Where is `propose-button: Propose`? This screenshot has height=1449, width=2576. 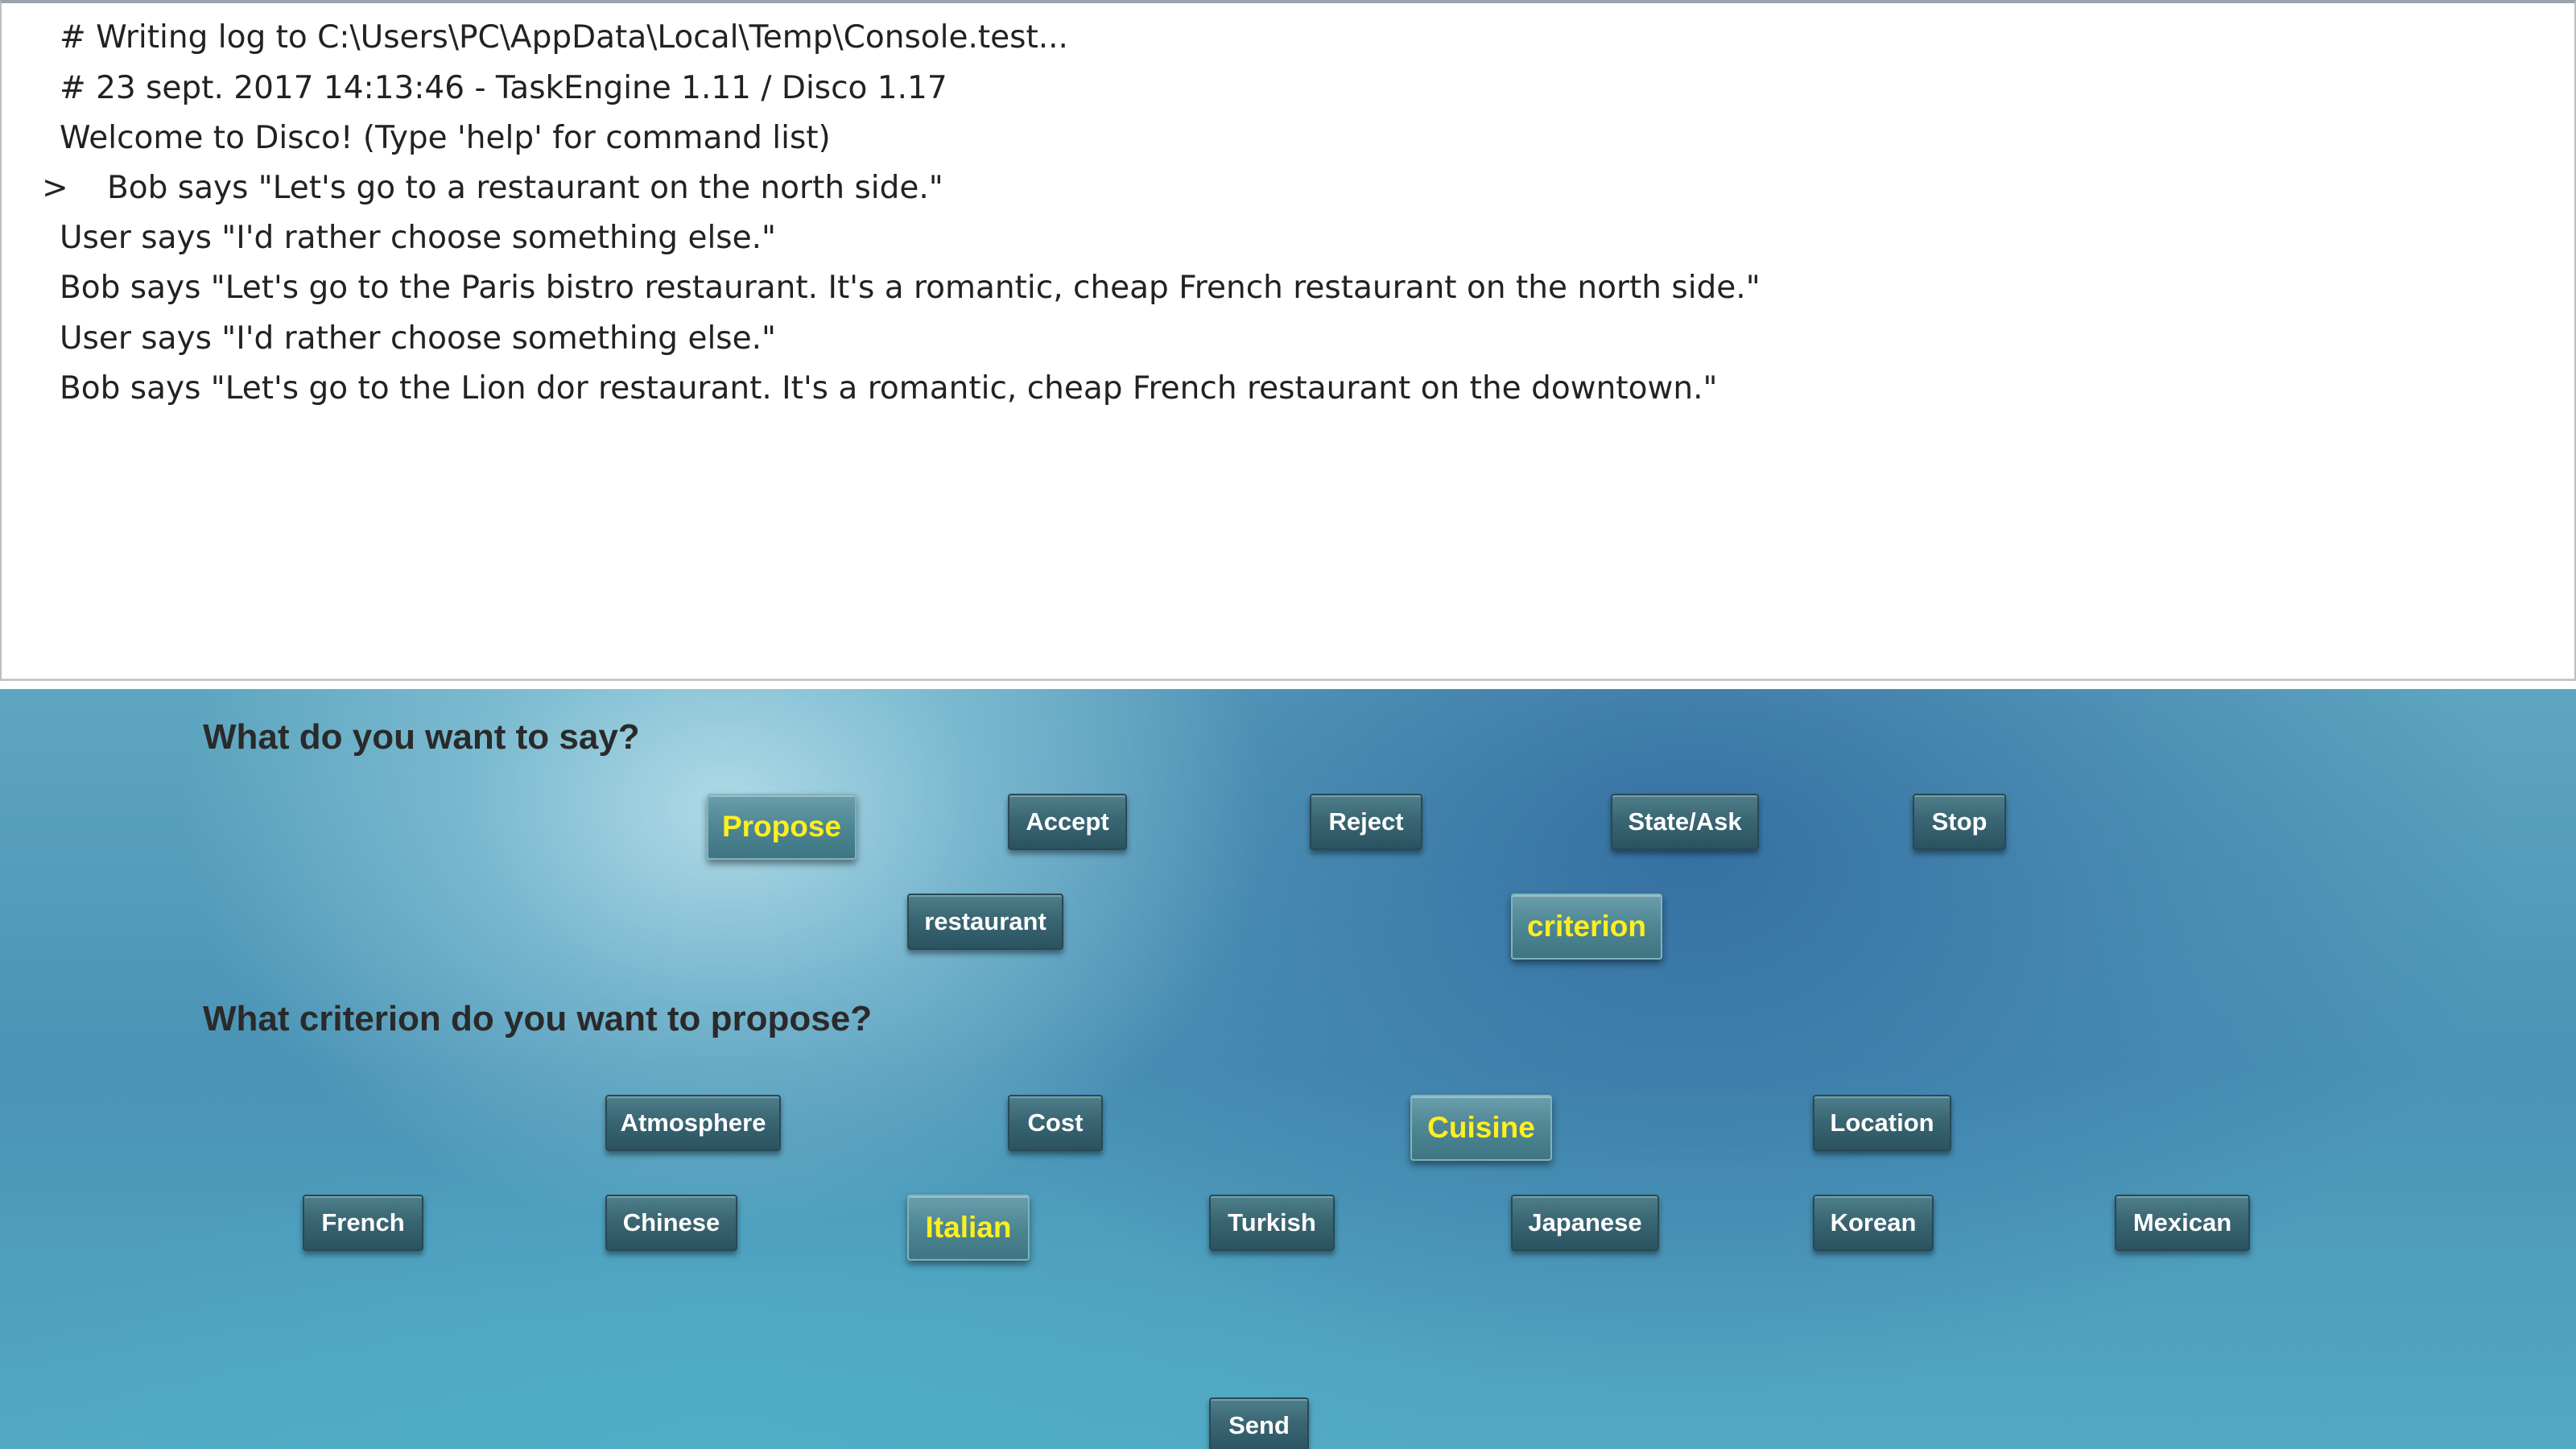
propose-button: Propose is located at coordinates (782, 827).